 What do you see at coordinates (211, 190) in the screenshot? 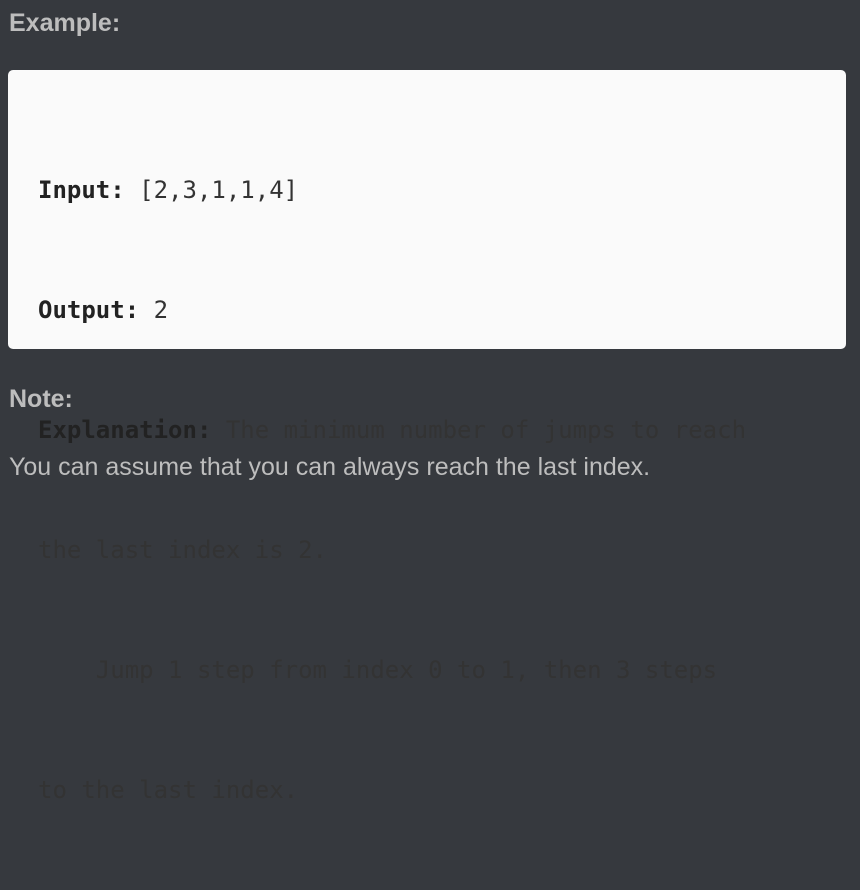
I see `input-value: [2,3,1,1,4]` at bounding box center [211, 190].